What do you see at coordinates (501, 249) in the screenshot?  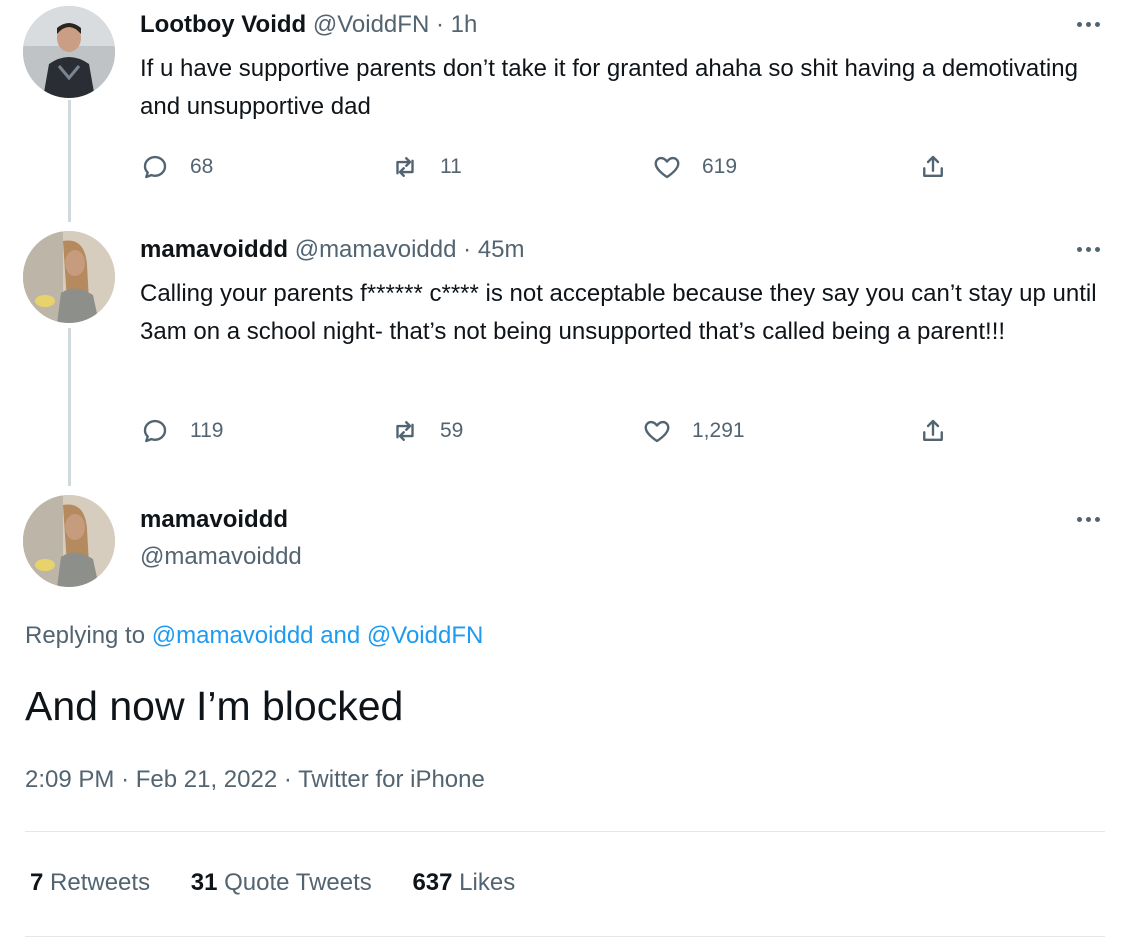 I see `timestamp: 45m` at bounding box center [501, 249].